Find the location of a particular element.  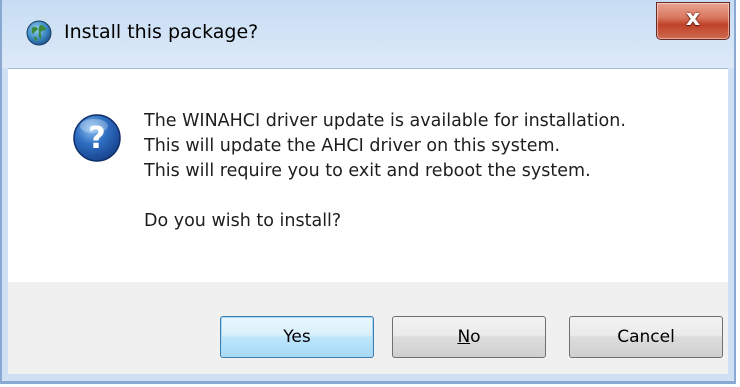

window-title: Install this package? is located at coordinates (161, 32).